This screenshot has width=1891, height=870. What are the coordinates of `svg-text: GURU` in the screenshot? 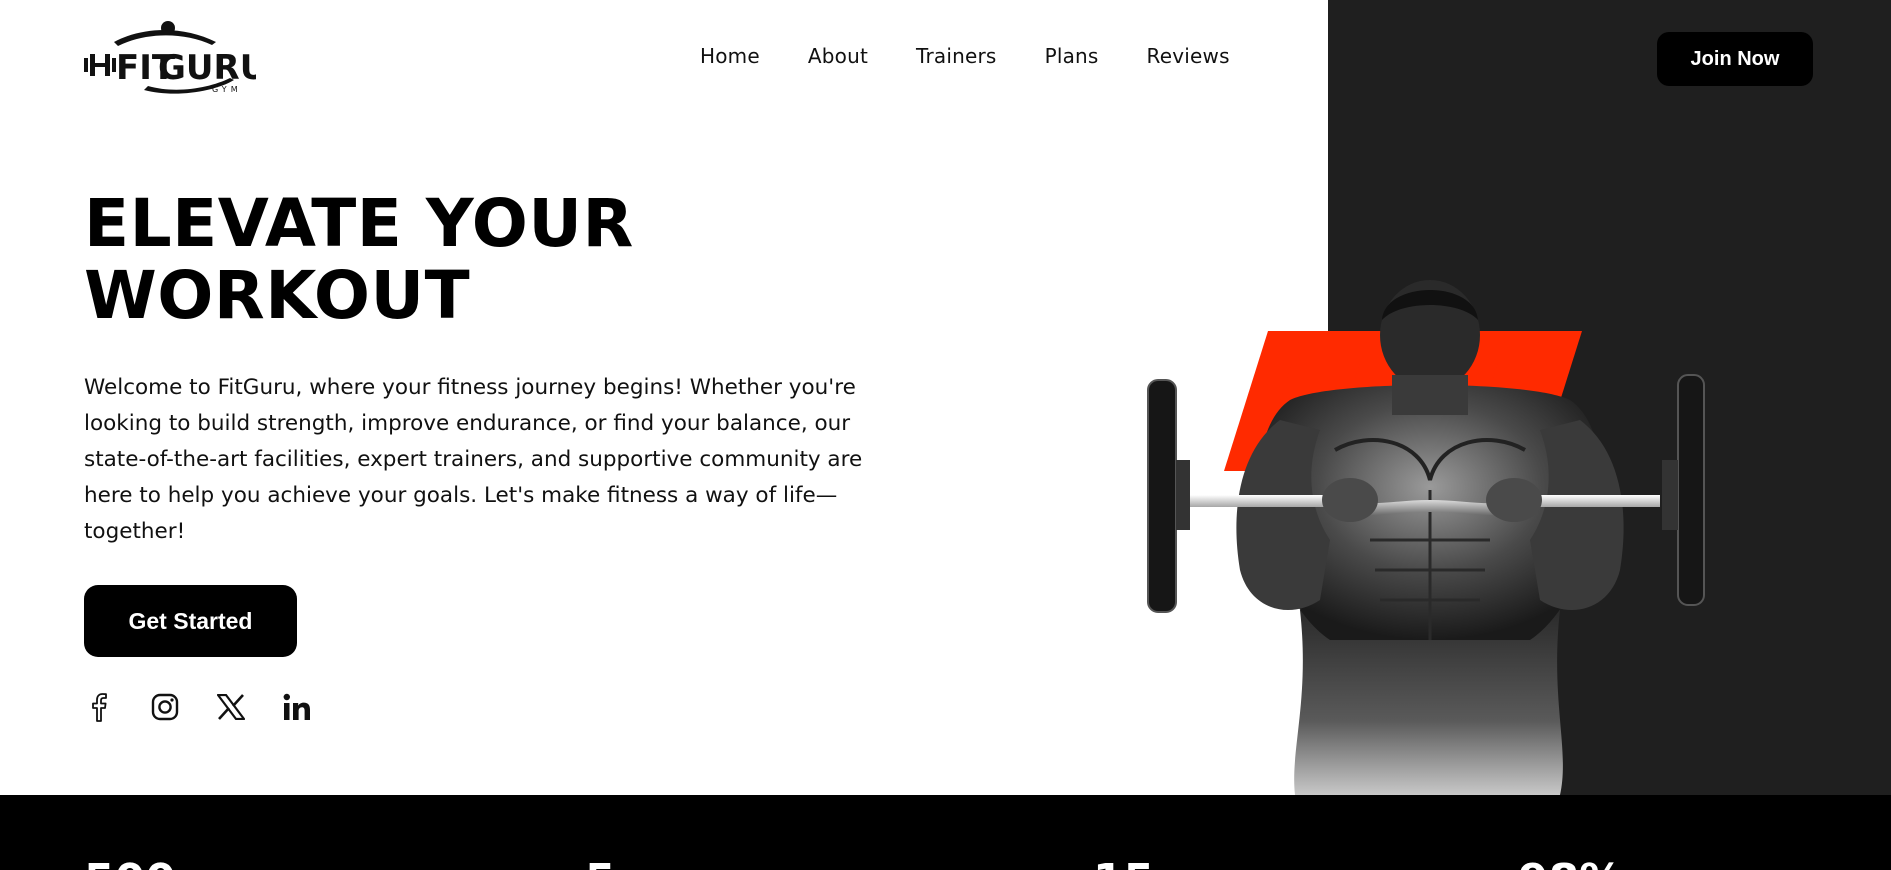 It's located at (207, 68).